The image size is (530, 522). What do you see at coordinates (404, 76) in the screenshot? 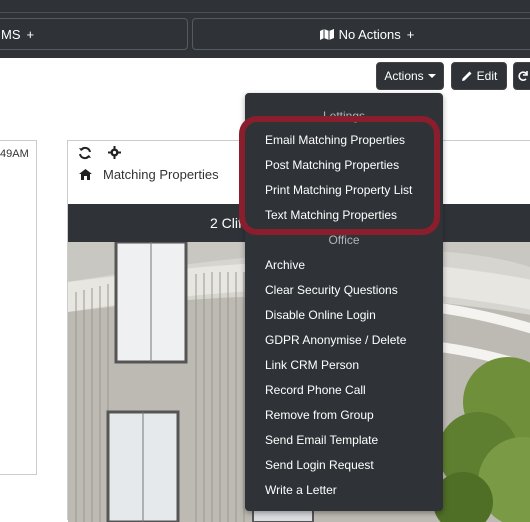
I see `actions-label: Actions` at bounding box center [404, 76].